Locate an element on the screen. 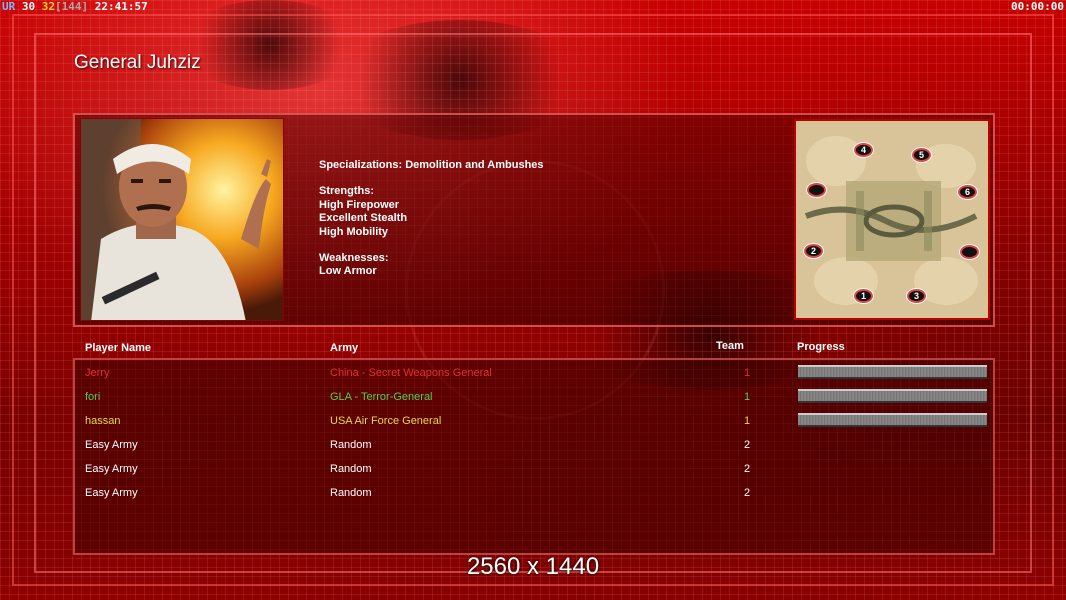 The height and width of the screenshot is (600, 1066). portrait-image is located at coordinates (182, 219).